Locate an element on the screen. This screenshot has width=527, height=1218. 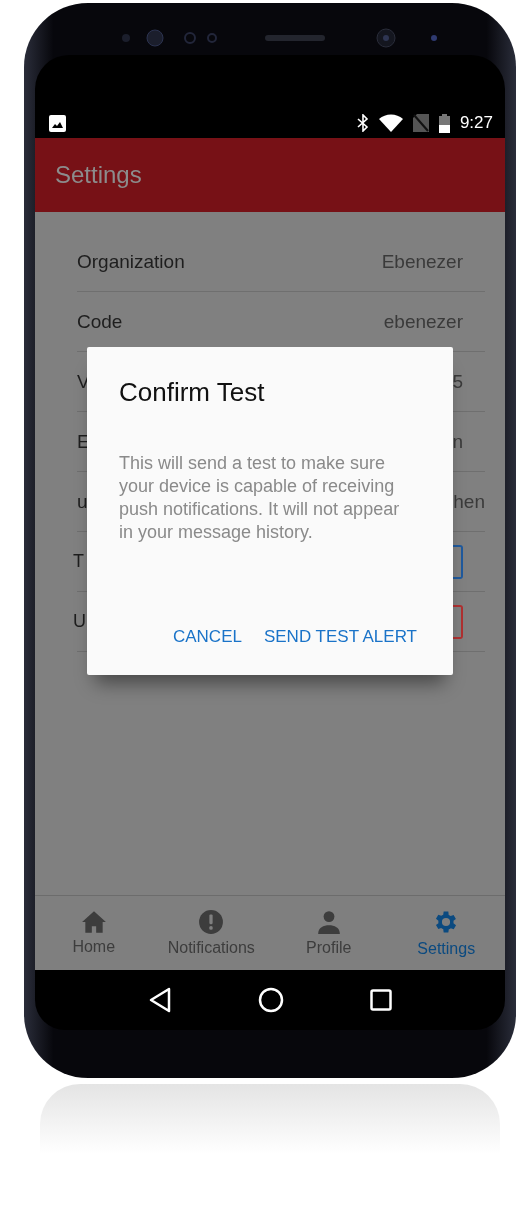
setting-value: 5 is located at coordinates (457, 381).